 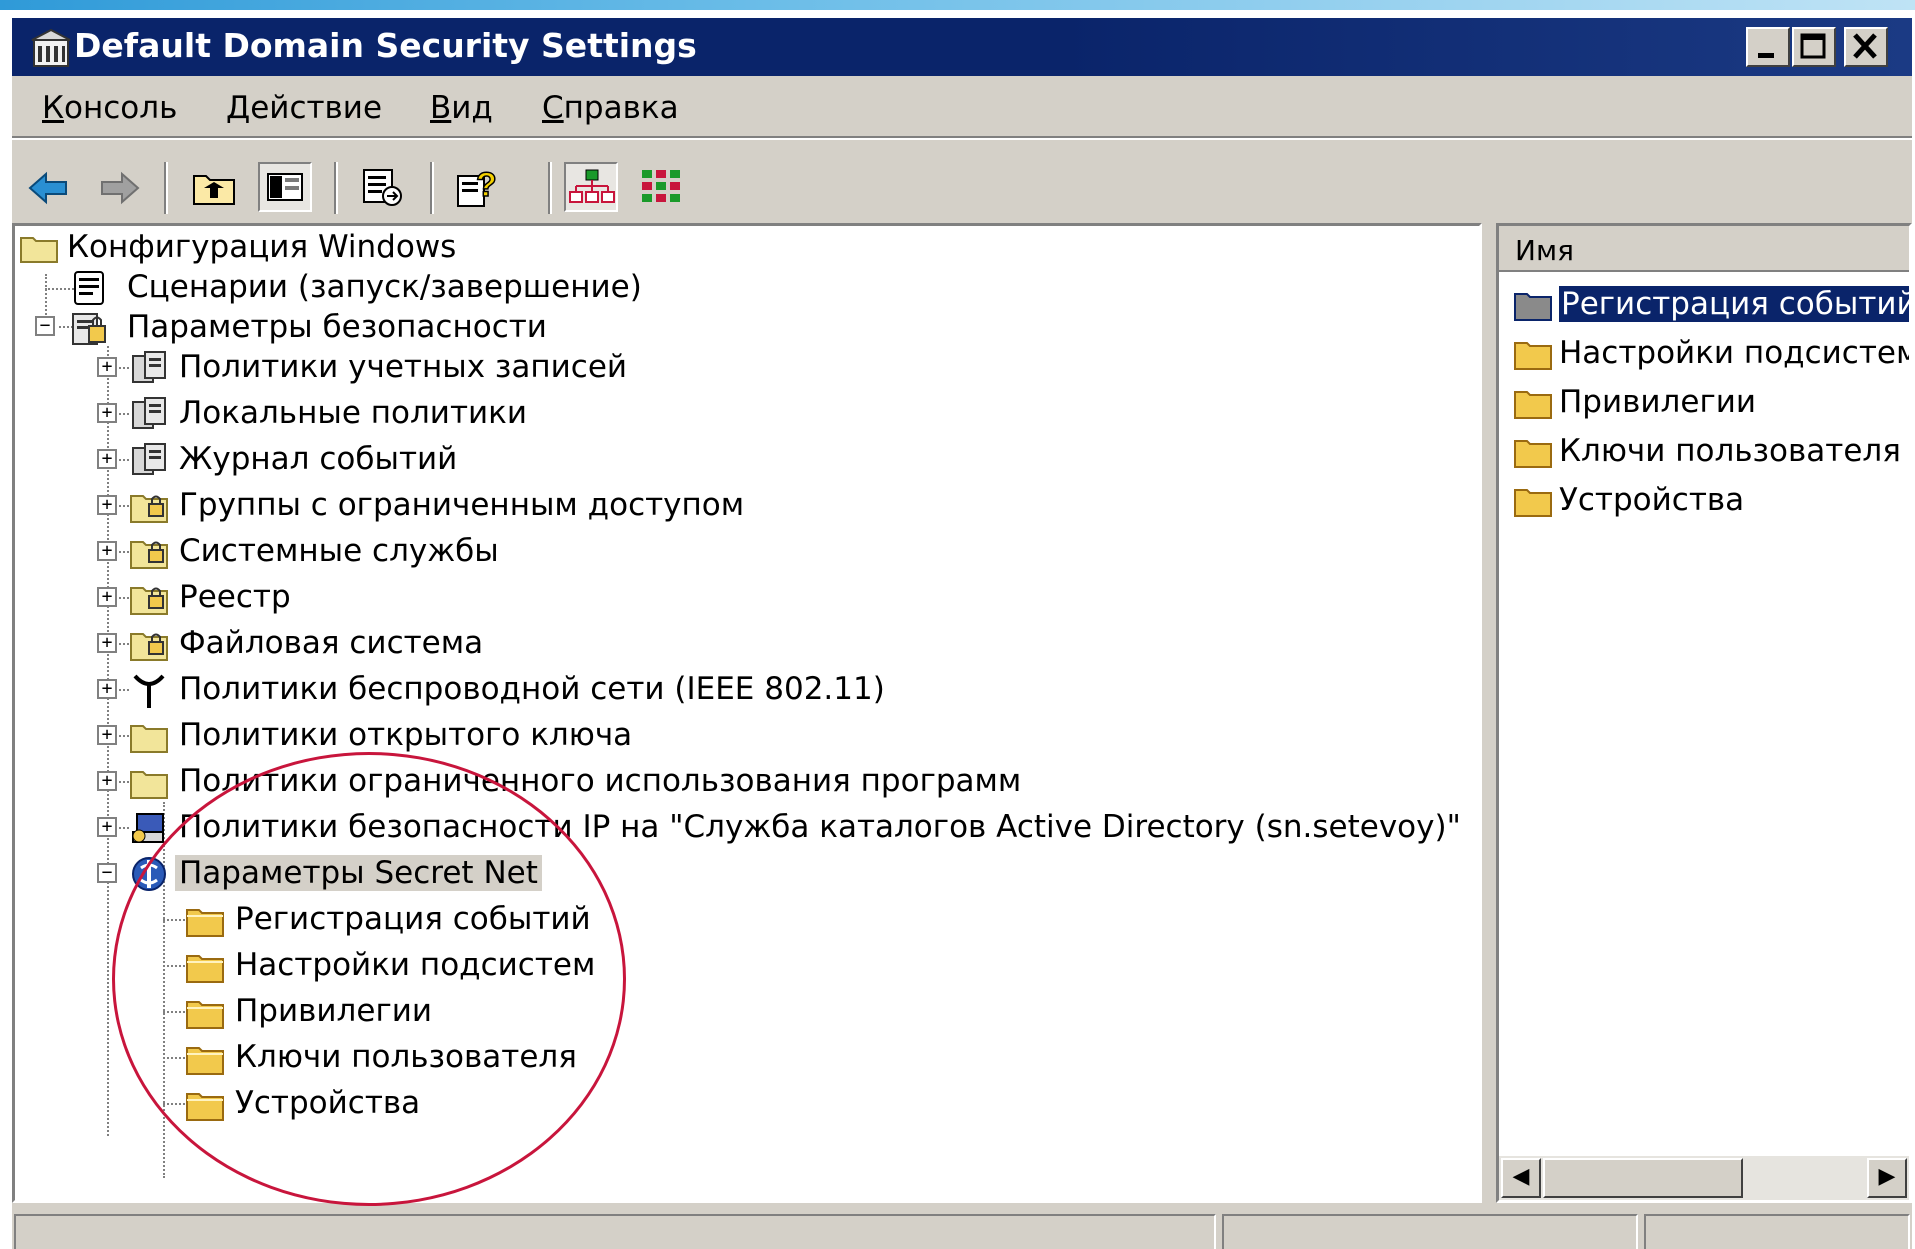 I want to click on status-cell-main, so click(x=615, y=1231).